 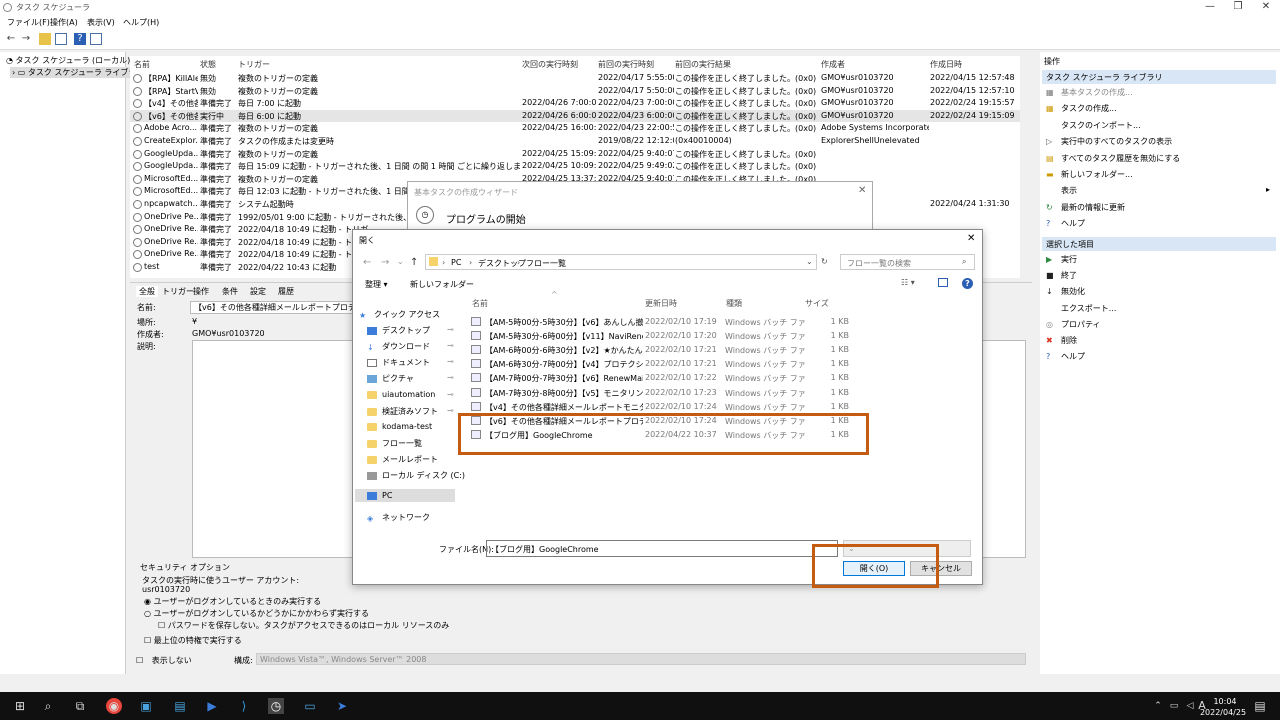 What do you see at coordinates (367, 262) in the screenshot?
I see `nav-back-icon: ←` at bounding box center [367, 262].